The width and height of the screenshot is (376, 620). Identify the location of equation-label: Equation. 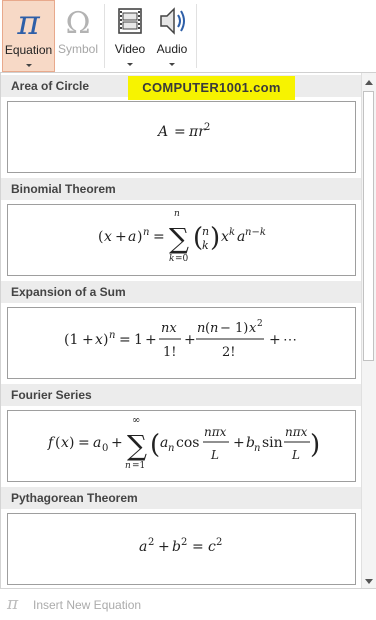
(28, 50).